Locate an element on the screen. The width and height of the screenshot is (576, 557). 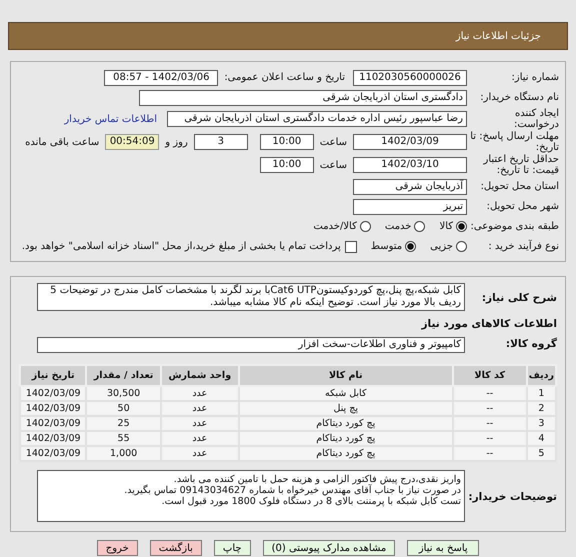
city-field: تبریز is located at coordinates (410, 206).